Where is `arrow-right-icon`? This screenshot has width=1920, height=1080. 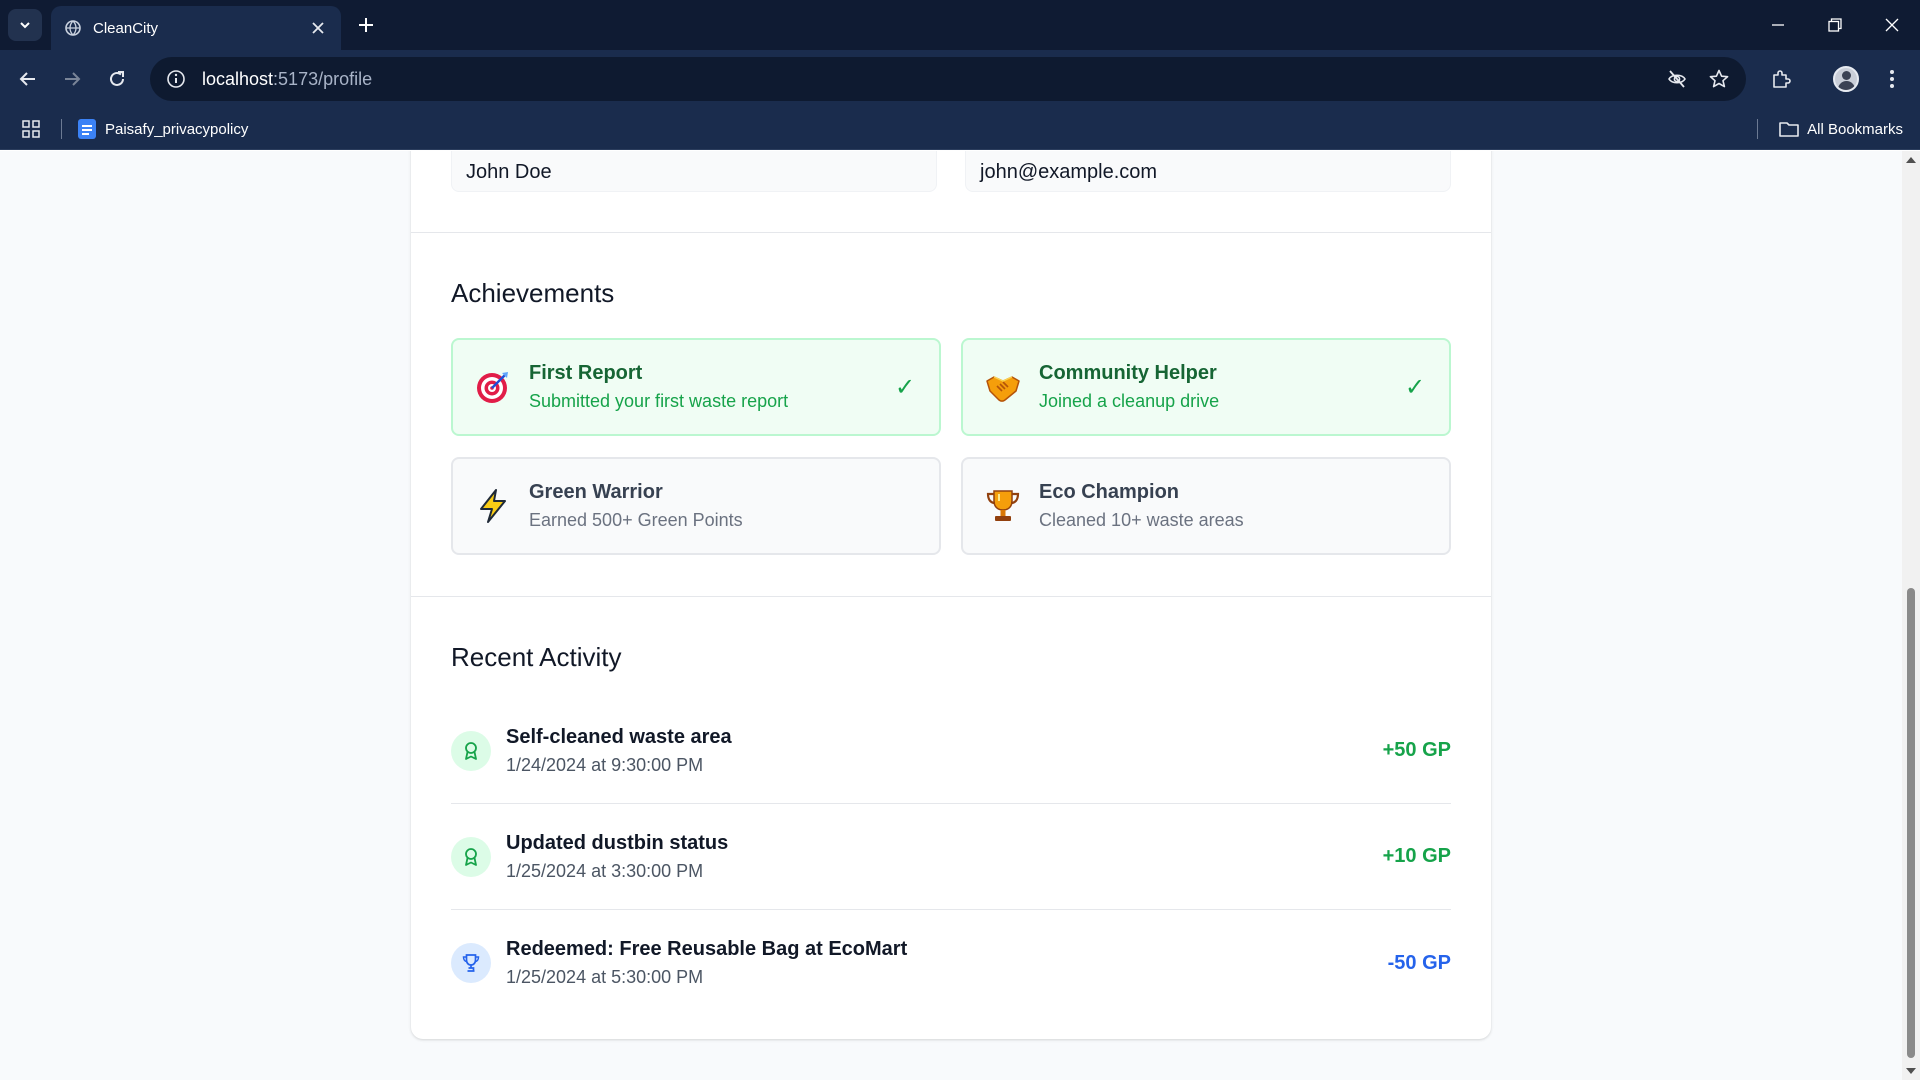 arrow-right-icon is located at coordinates (73, 79).